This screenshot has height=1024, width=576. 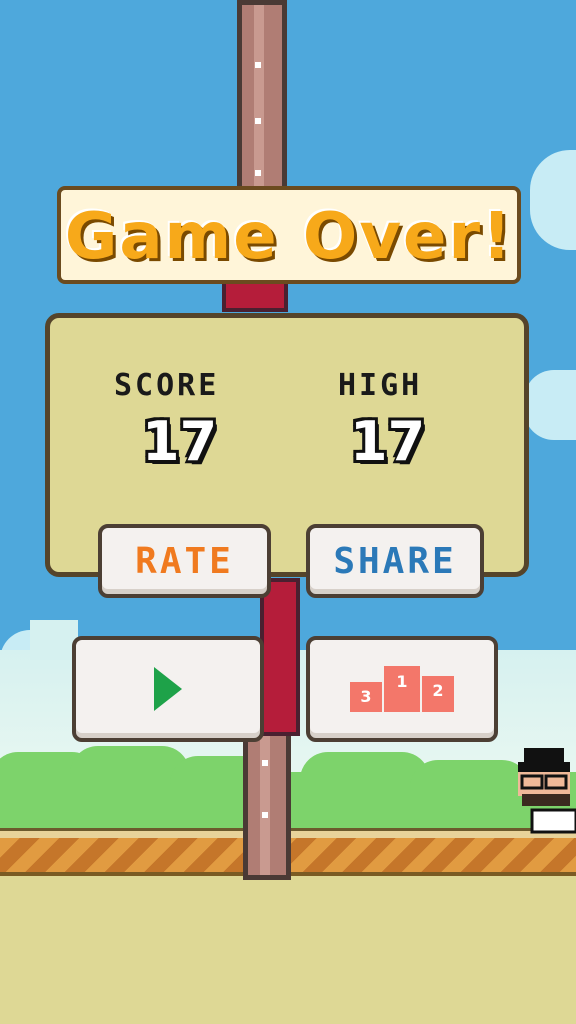 I want to click on leaderboard-button: 3 1 2, so click(x=402, y=689).